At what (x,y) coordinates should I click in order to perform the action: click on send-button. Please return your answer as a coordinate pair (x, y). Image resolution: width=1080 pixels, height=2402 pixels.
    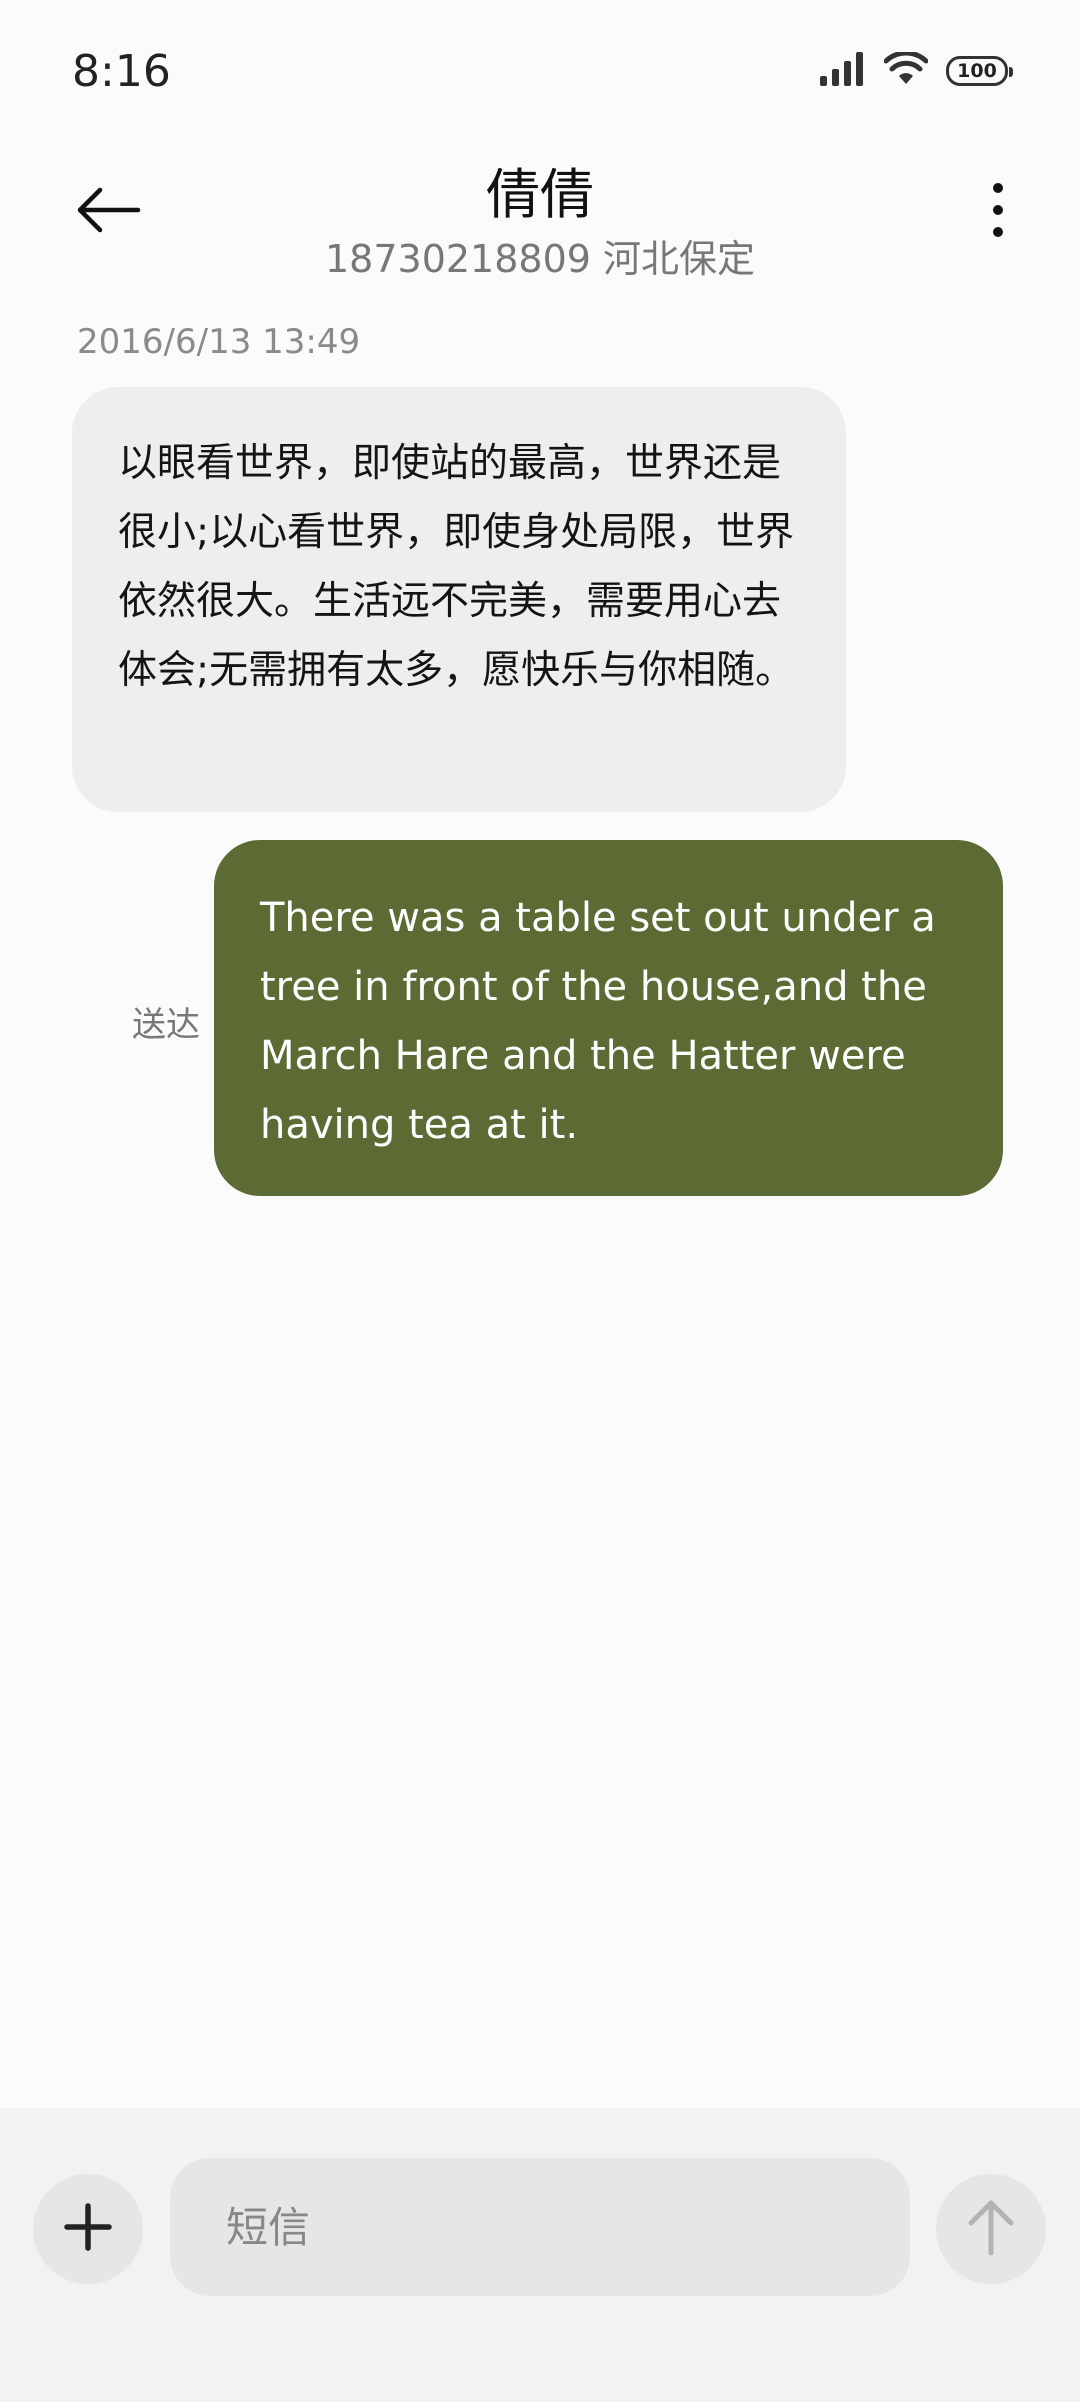
    Looking at the image, I should click on (991, 2229).